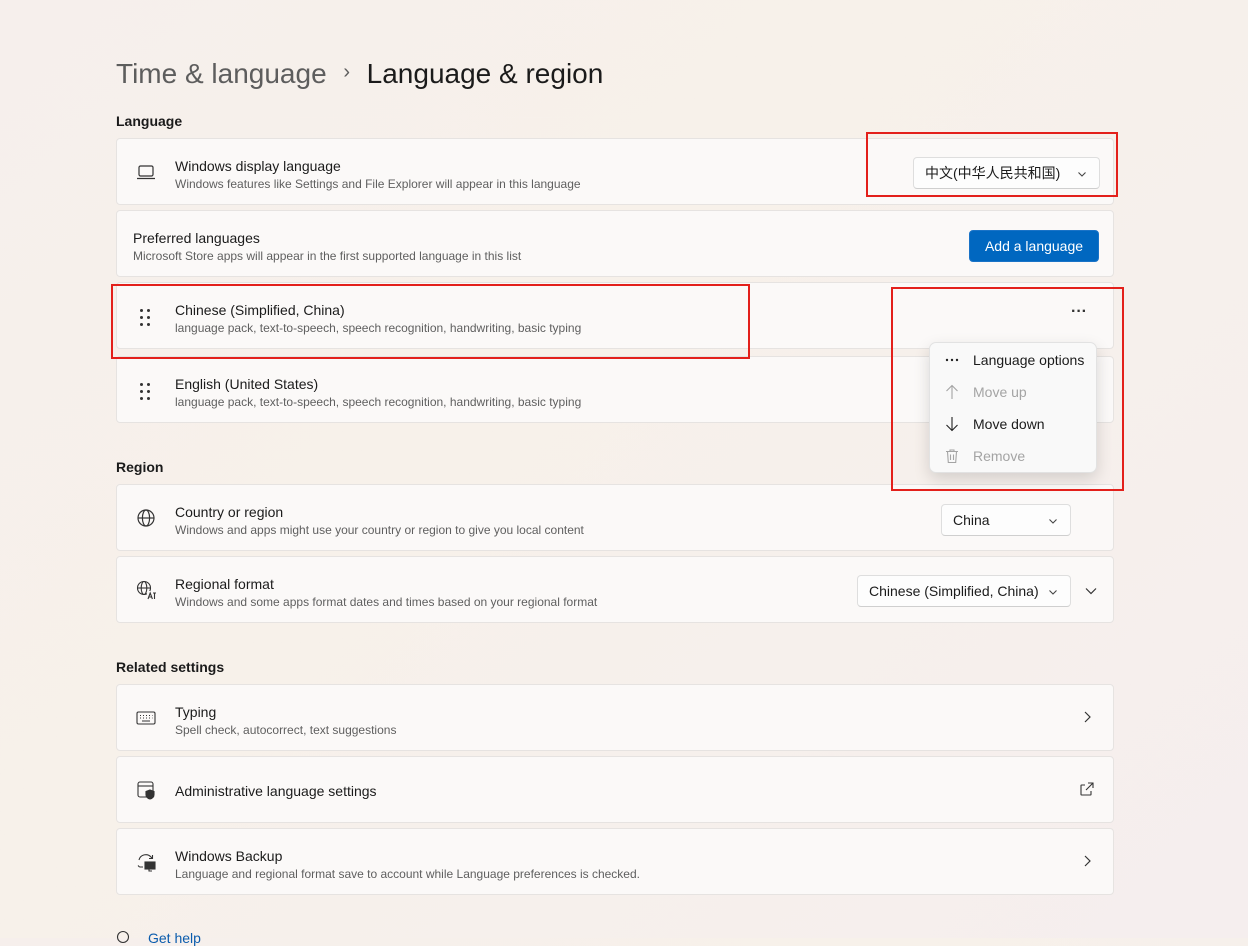 This screenshot has width=1248, height=946. Describe the element at coordinates (1091, 591) in the screenshot. I see `expand-chevron-icon` at that location.